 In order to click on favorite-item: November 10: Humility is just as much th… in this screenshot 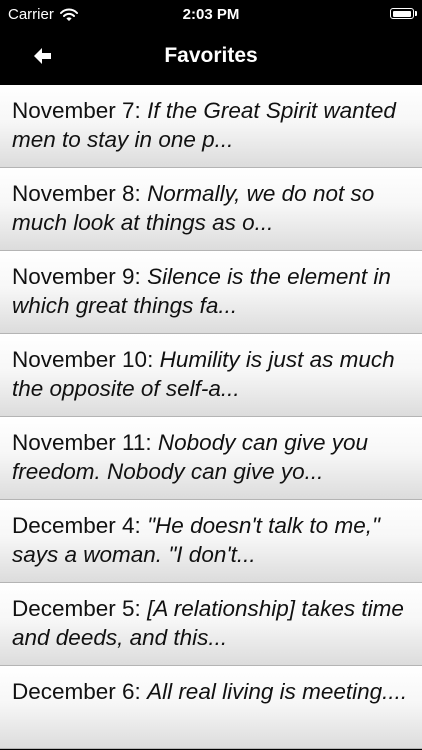, I will do `click(211, 375)`.